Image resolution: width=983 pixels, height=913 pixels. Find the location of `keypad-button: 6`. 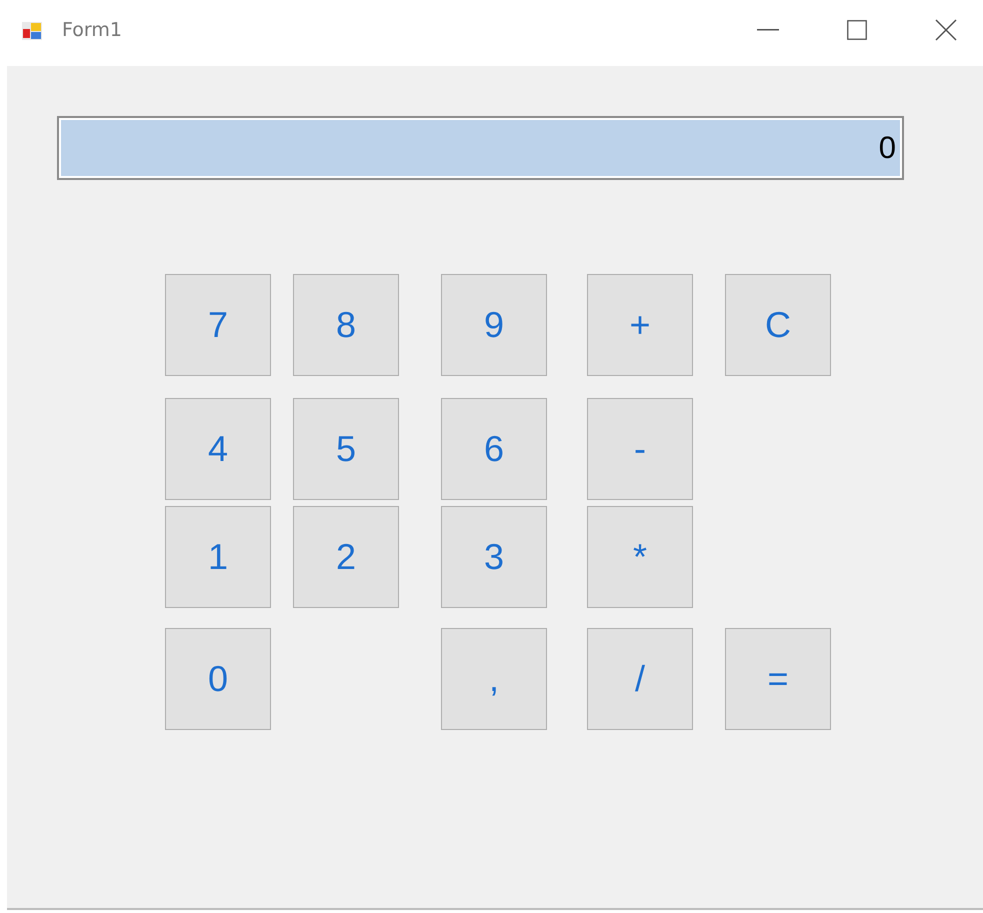

keypad-button: 6 is located at coordinates (494, 449).